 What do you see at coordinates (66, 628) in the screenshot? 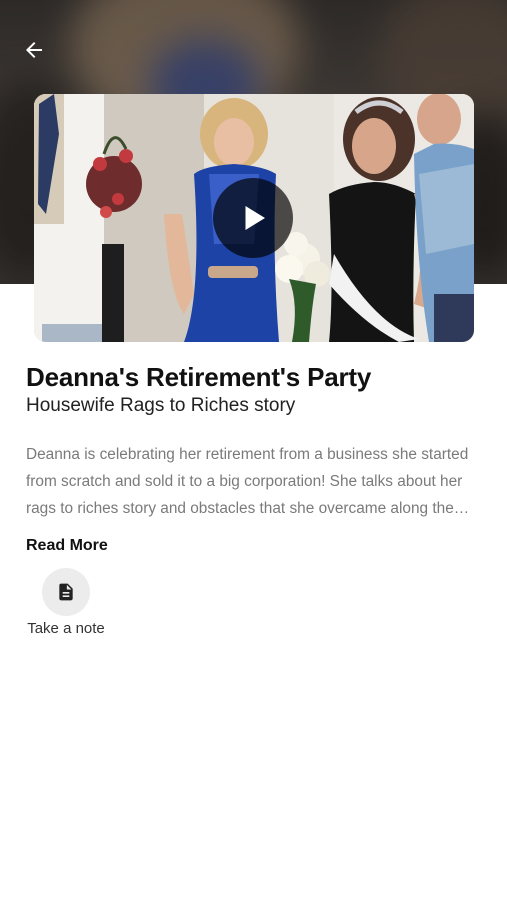
I see `take-note-label: Take a note` at bounding box center [66, 628].